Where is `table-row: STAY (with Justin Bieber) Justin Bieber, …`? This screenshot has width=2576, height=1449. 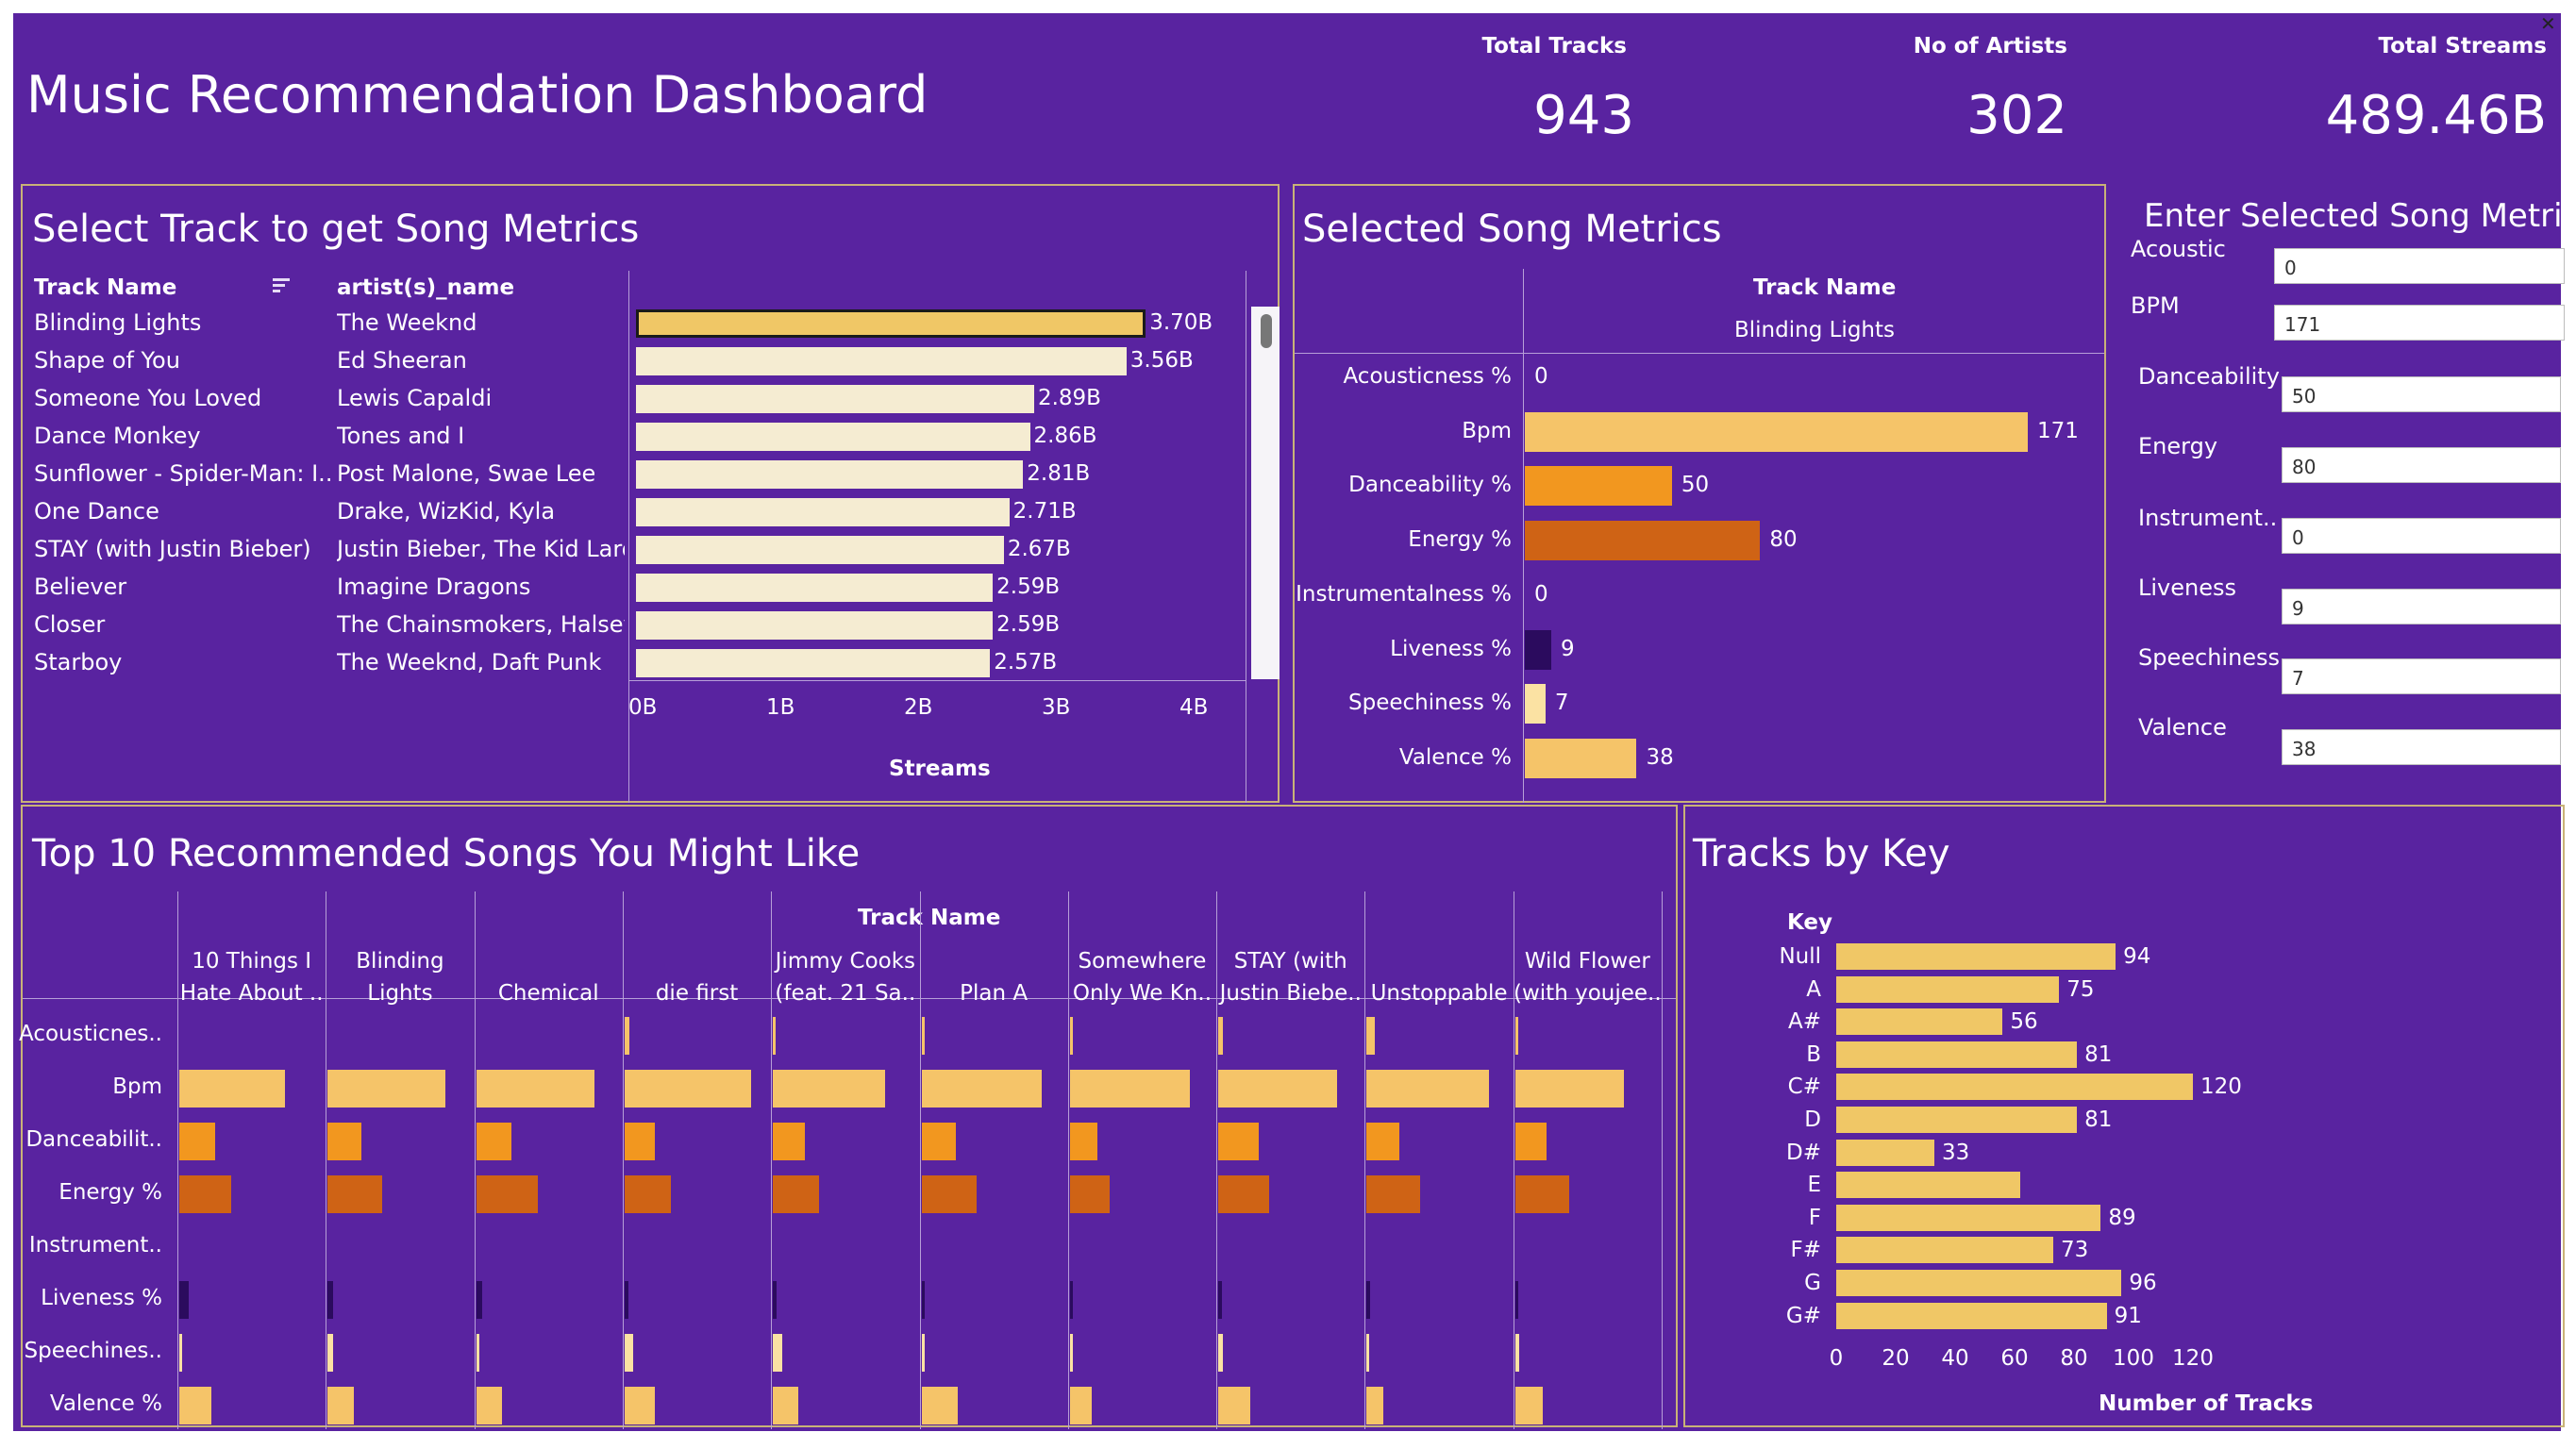 table-row: STAY (with Justin Bieber) Justin Bieber, … is located at coordinates (631, 551).